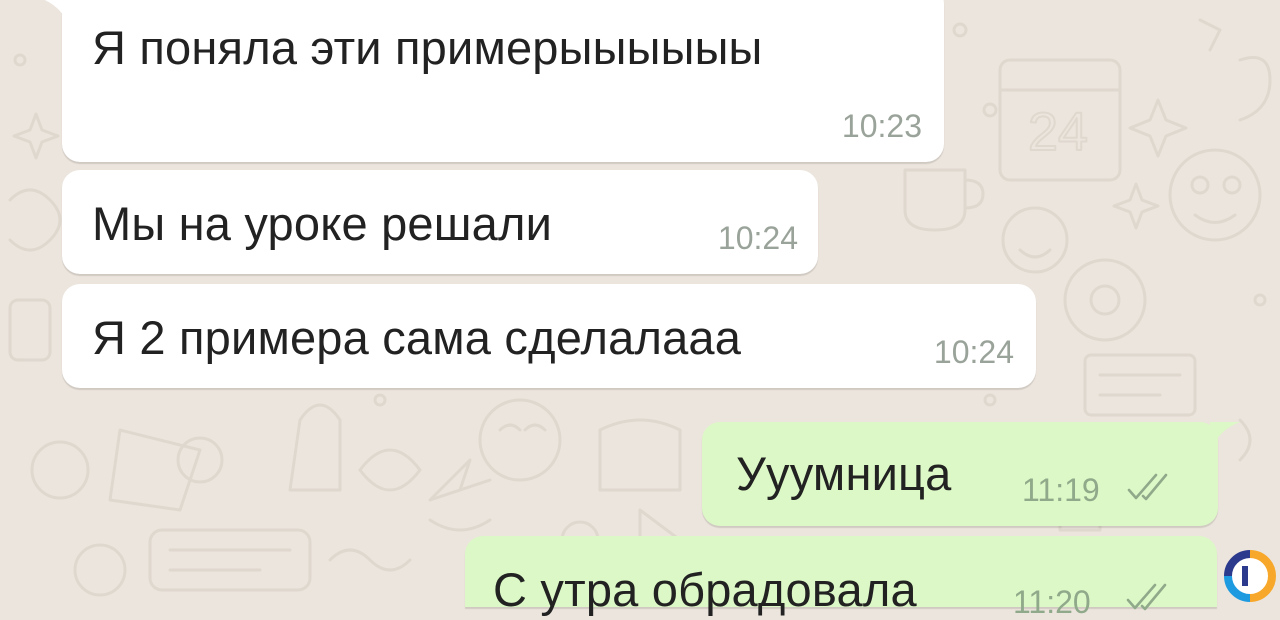 The height and width of the screenshot is (620, 1280). Describe the element at coordinates (1058, 132) in the screenshot. I see `svg-text: 24` at that location.